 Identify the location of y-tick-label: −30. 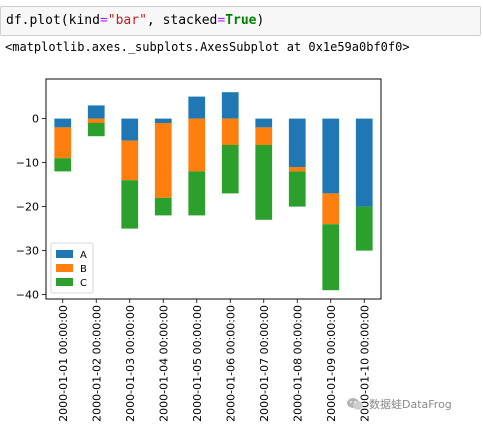
(27, 251).